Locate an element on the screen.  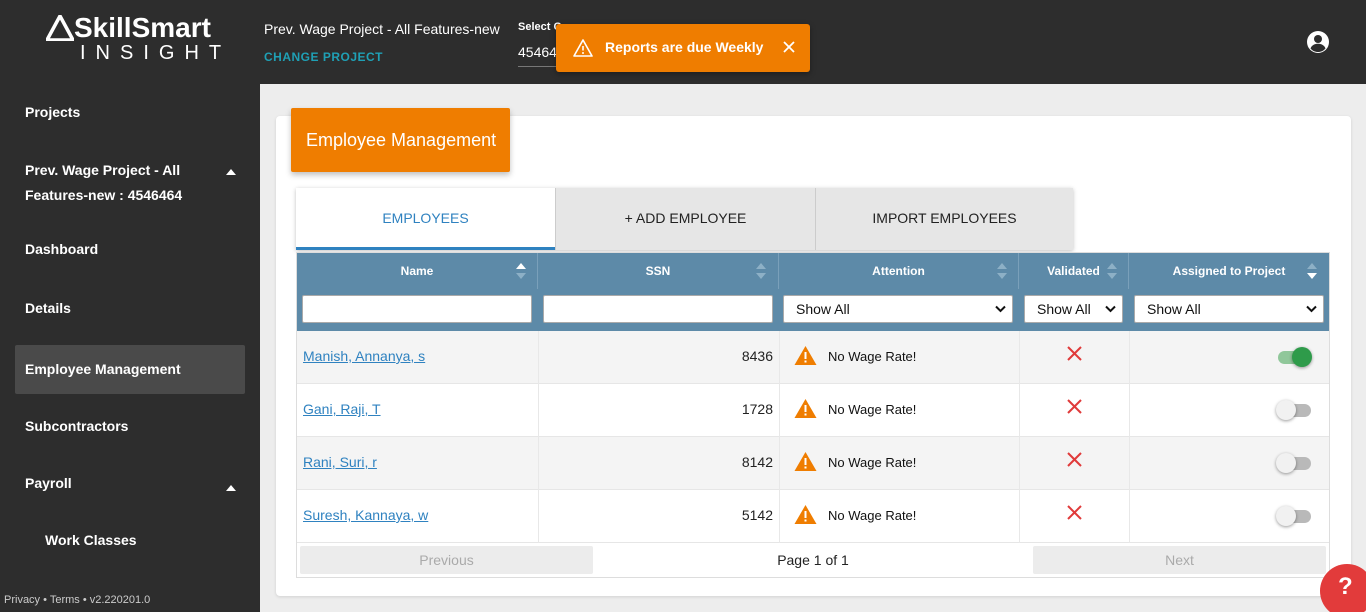
page-info: Page 1 of 1 is located at coordinates (813, 560).